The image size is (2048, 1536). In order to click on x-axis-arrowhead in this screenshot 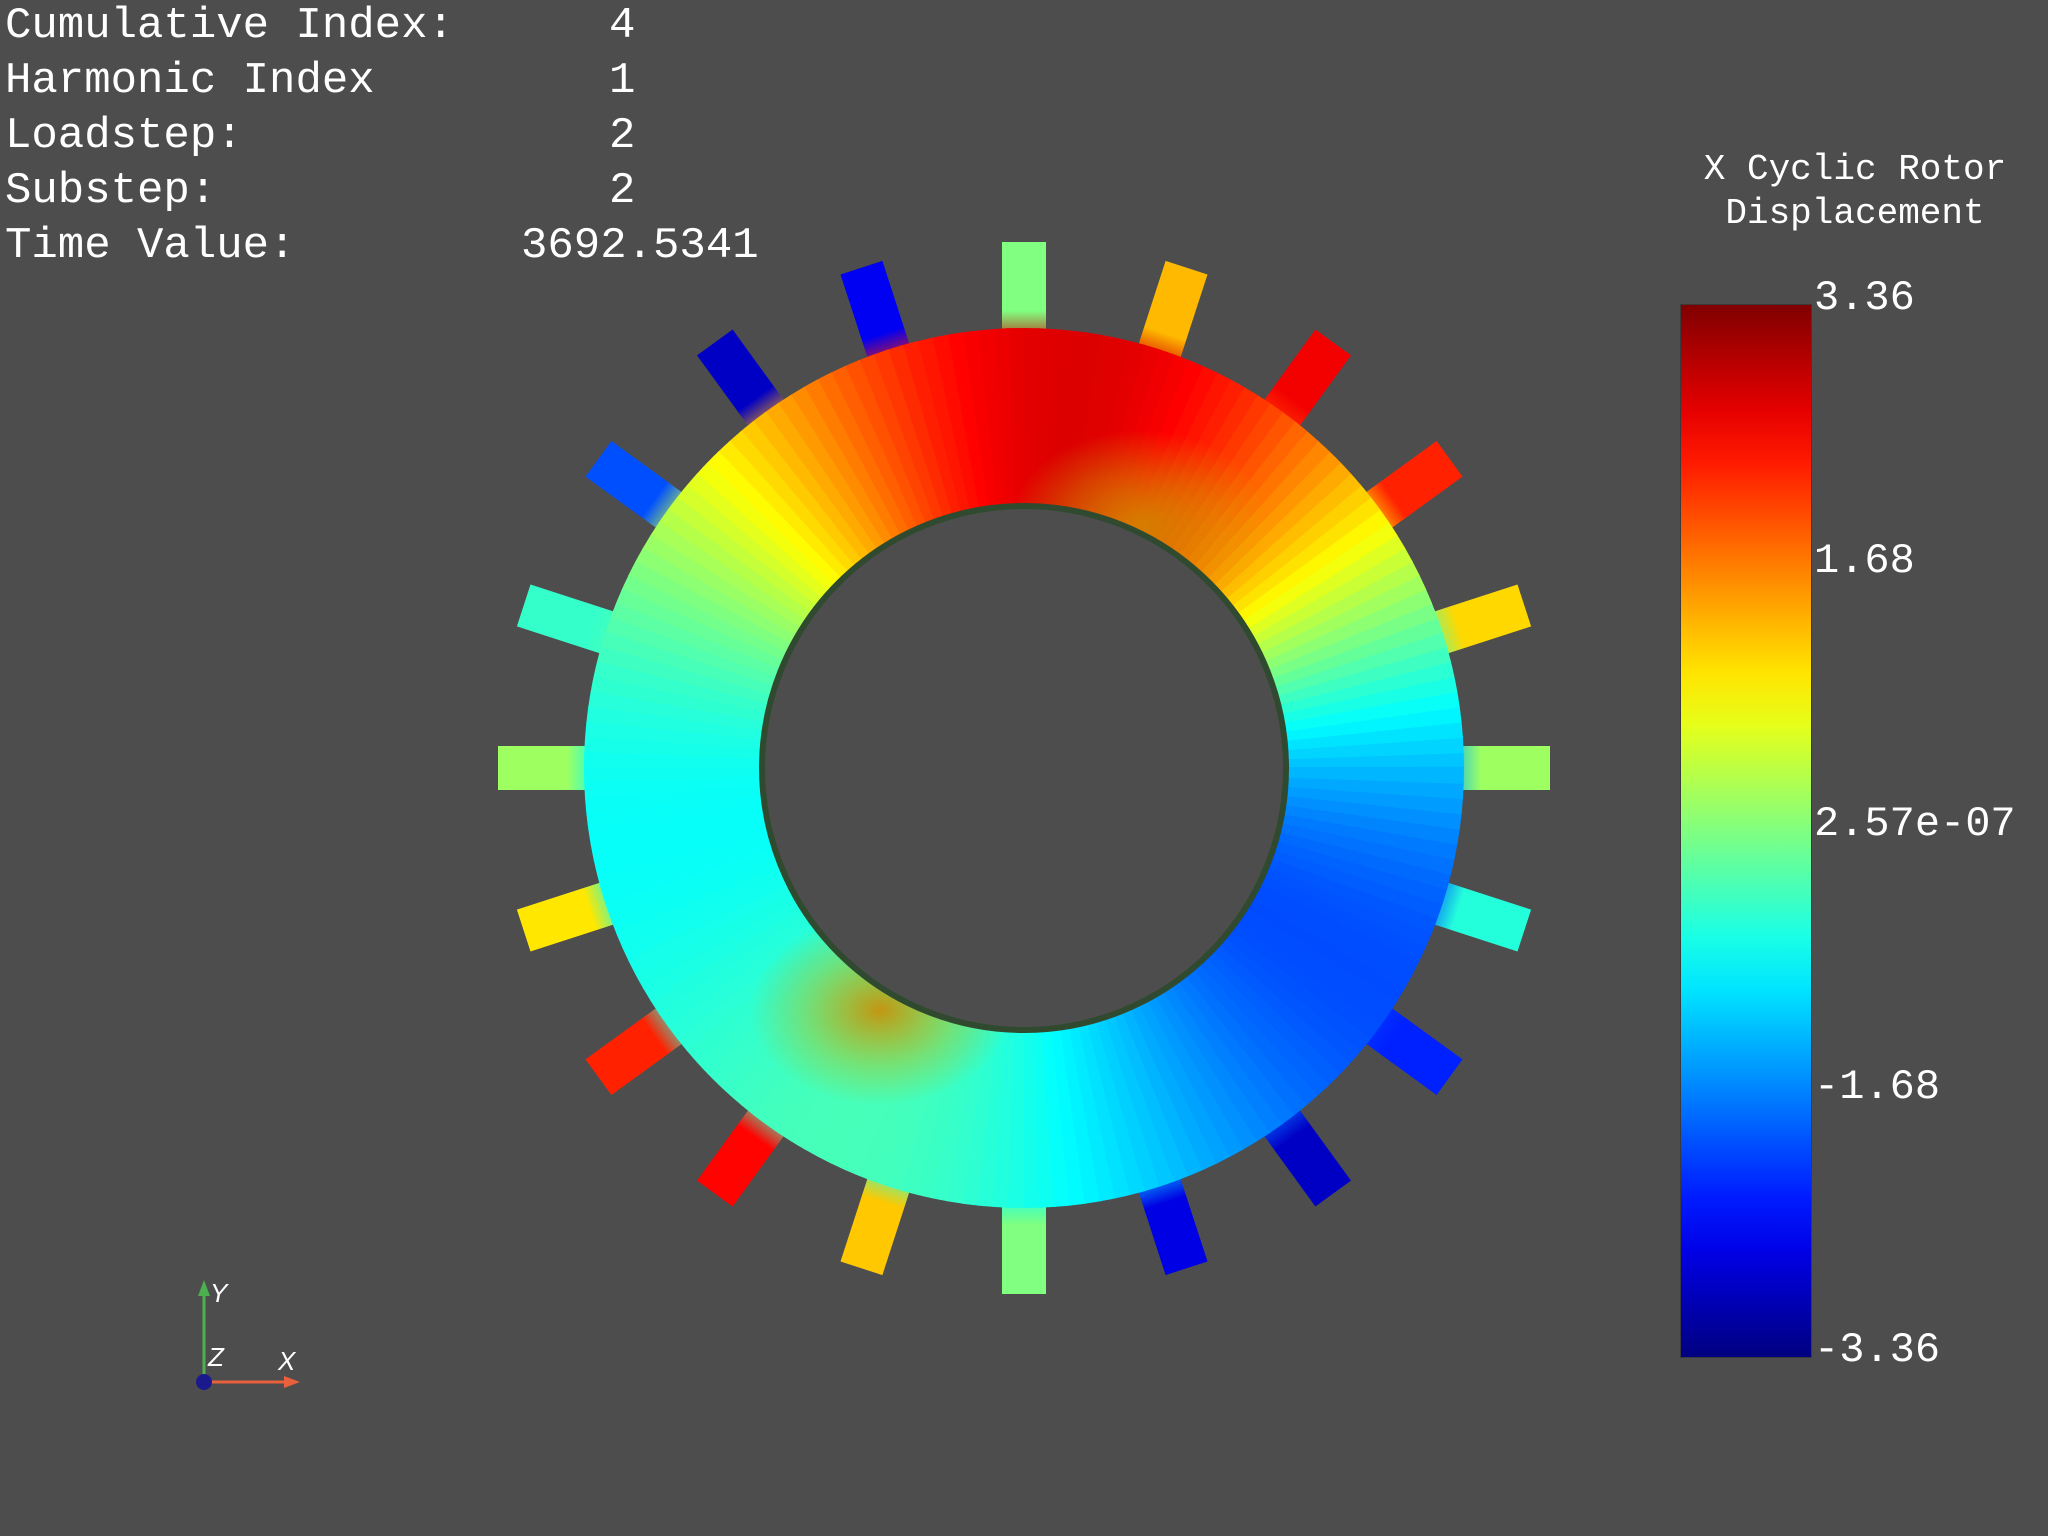, I will do `click(292, 1382)`.